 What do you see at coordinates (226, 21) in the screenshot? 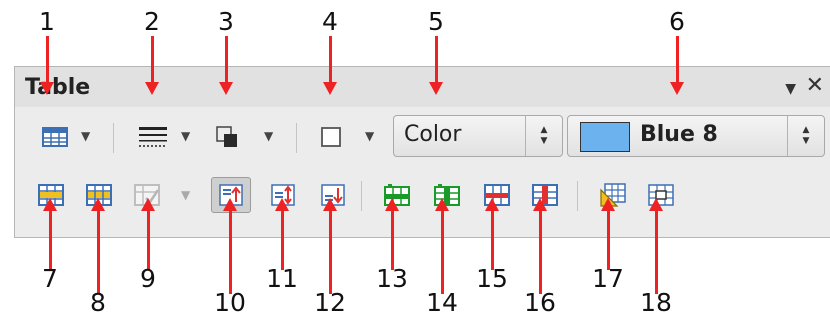
I see `callout-3: 3` at bounding box center [226, 21].